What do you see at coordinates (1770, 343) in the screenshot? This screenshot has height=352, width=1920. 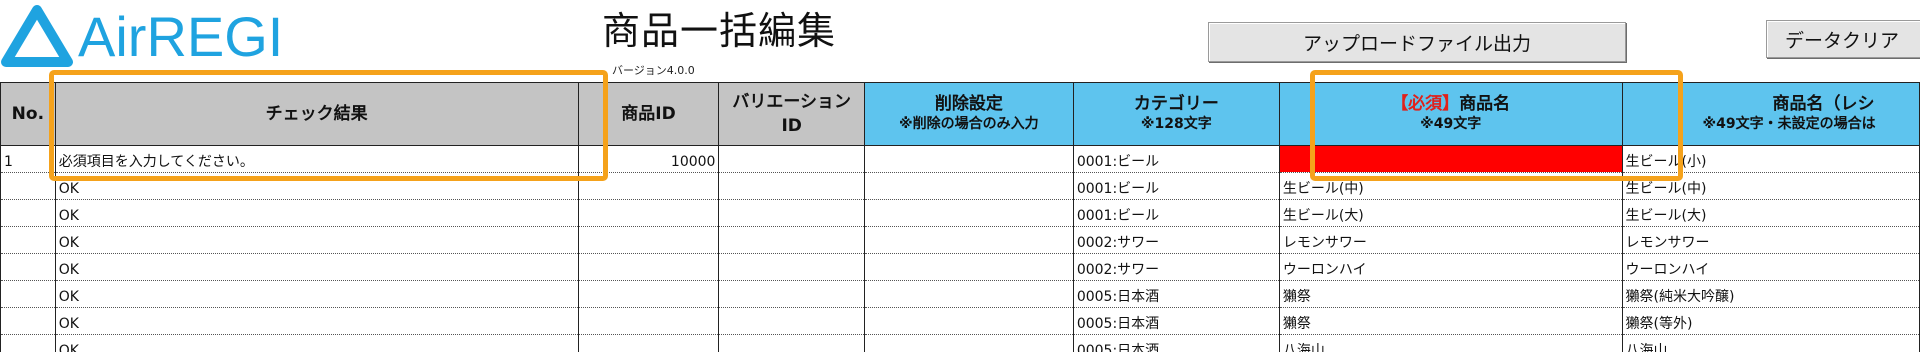 I see `cell-reg-name: 八海山` at bounding box center [1770, 343].